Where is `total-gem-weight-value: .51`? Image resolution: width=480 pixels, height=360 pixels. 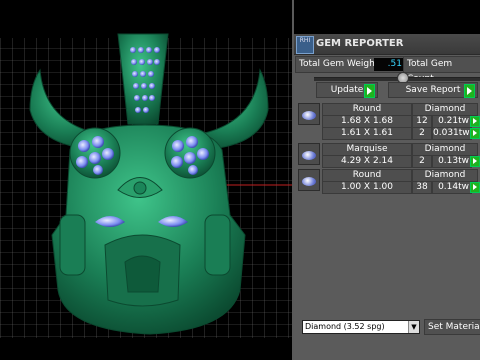 total-gem-weight-value: .51 is located at coordinates (389, 64).